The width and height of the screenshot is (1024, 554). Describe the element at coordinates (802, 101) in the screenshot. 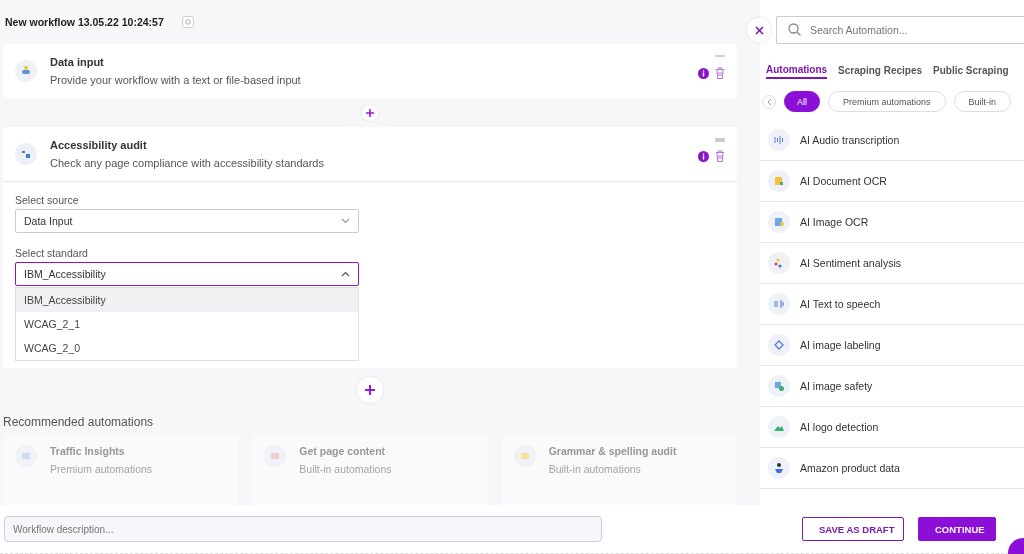

I see `filter-chip: All` at that location.